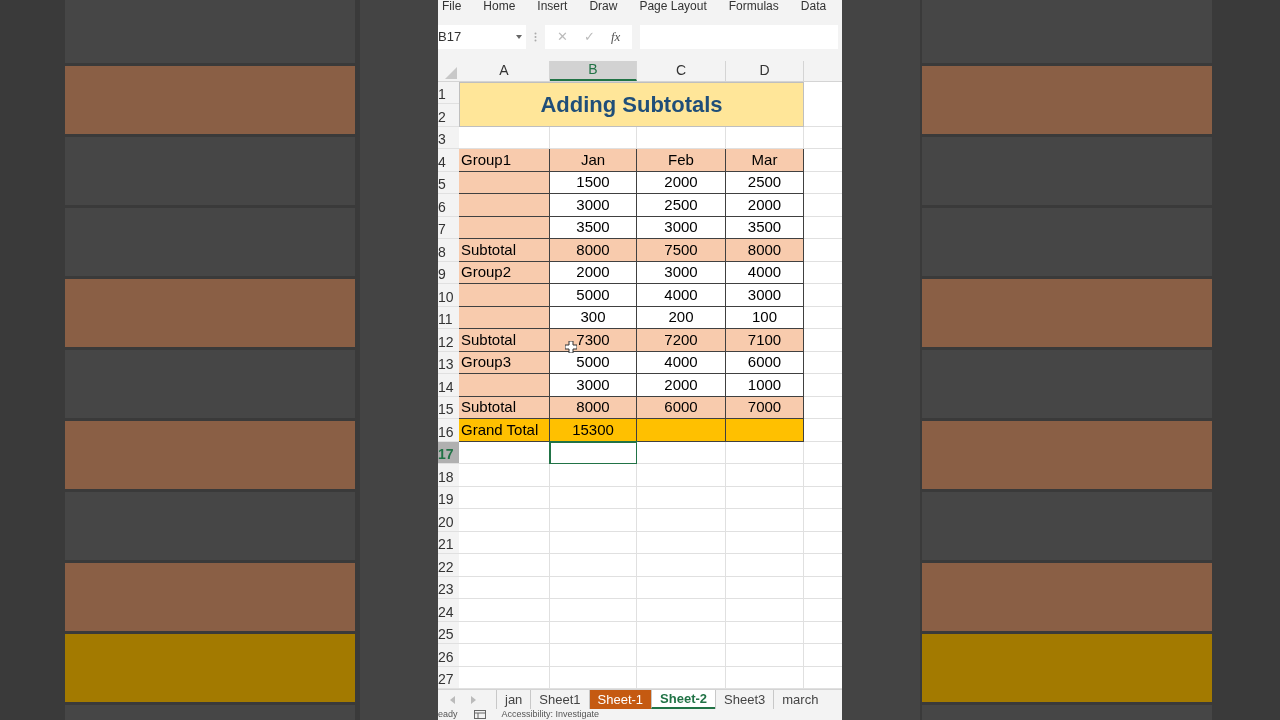 Image resolution: width=1280 pixels, height=720 pixels. I want to click on row-number: 1, so click(448, 92).